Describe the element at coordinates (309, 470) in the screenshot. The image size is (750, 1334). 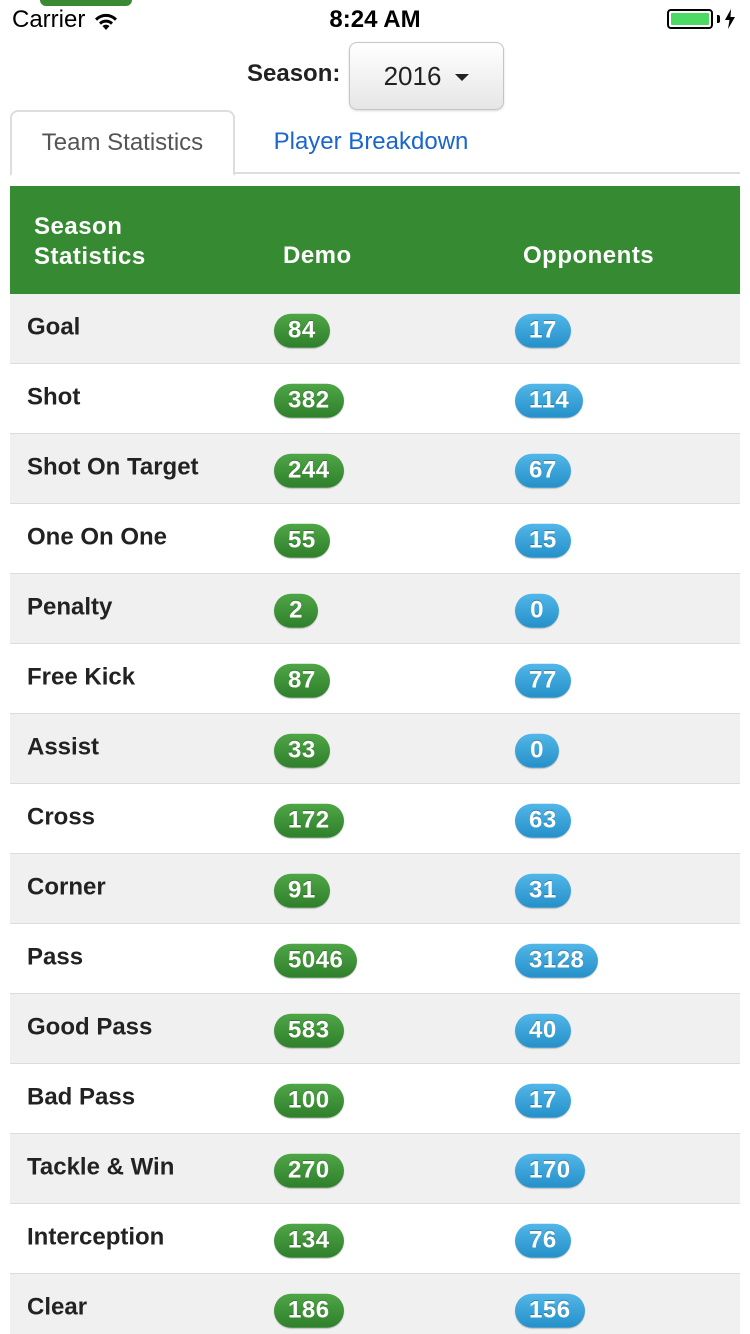
I see `demo-value-badge: 244` at that location.